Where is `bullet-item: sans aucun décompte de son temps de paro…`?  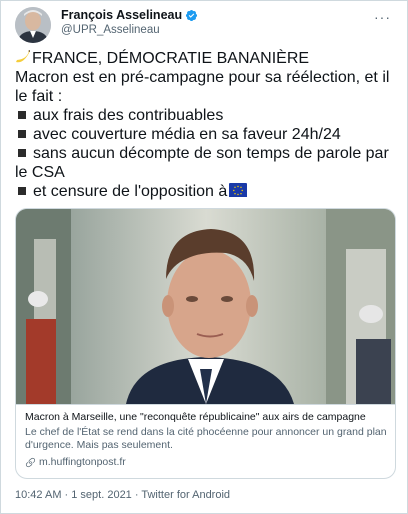 bullet-item: sans aucun décompte de son temps de paro… is located at coordinates (206, 163).